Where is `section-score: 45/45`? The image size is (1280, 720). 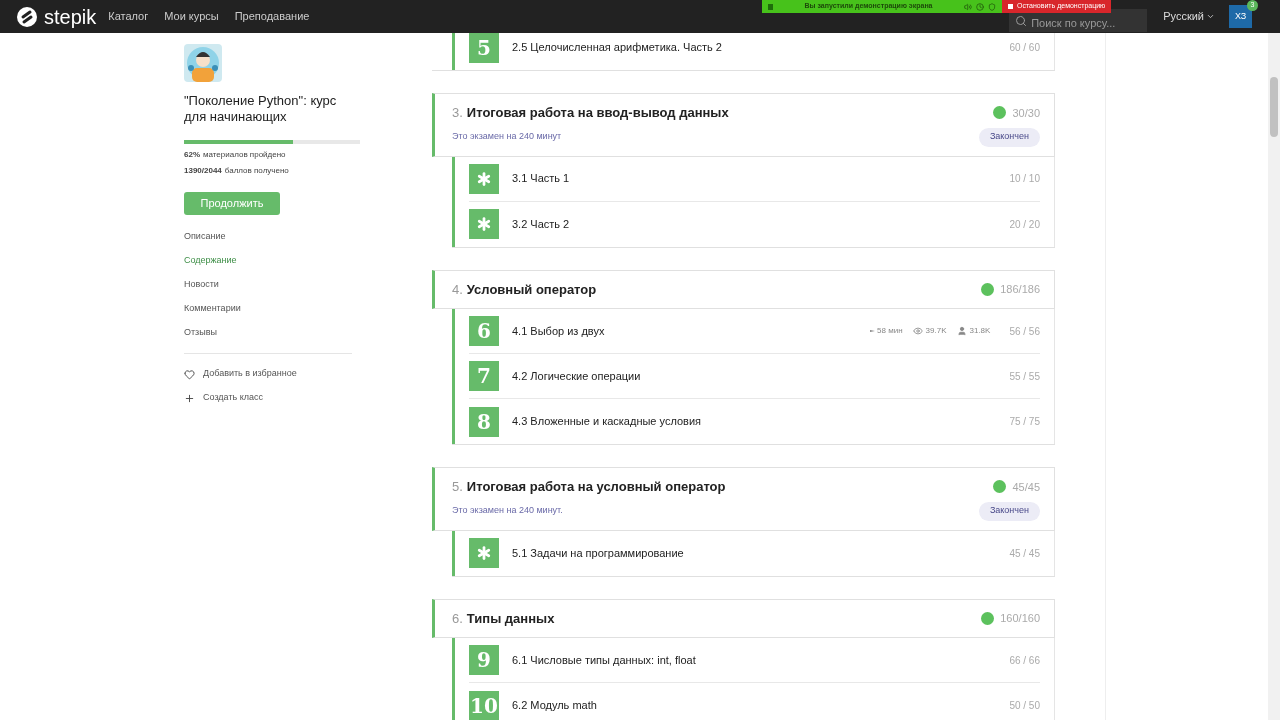 section-score: 45/45 is located at coordinates (1026, 487).